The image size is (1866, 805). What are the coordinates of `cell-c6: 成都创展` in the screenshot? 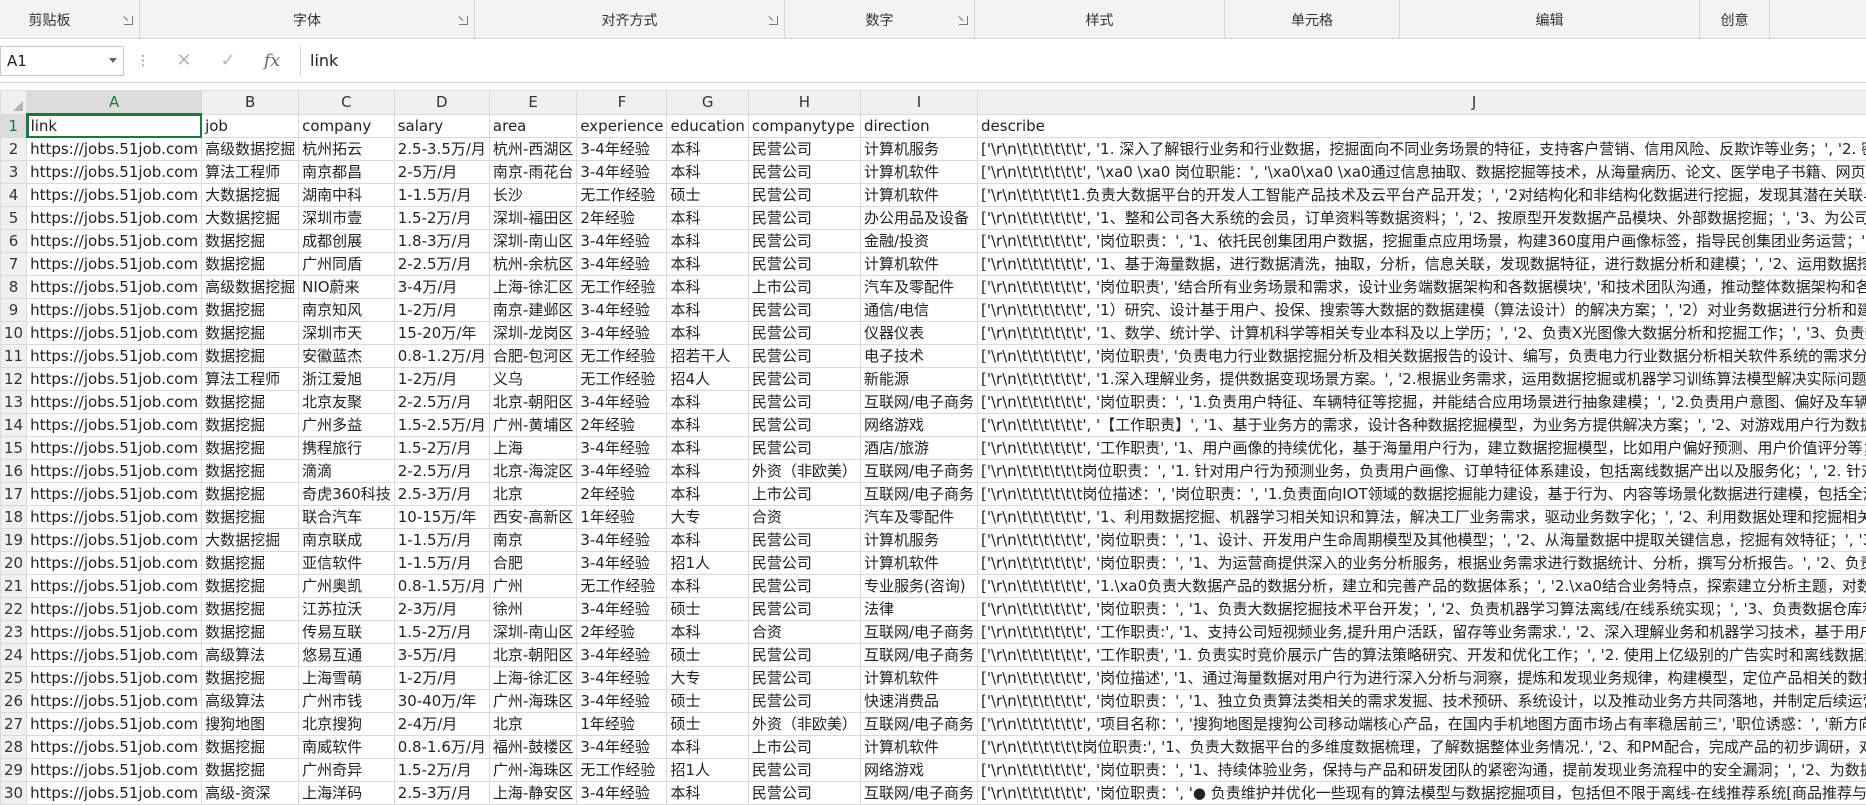 It's located at (346, 241).